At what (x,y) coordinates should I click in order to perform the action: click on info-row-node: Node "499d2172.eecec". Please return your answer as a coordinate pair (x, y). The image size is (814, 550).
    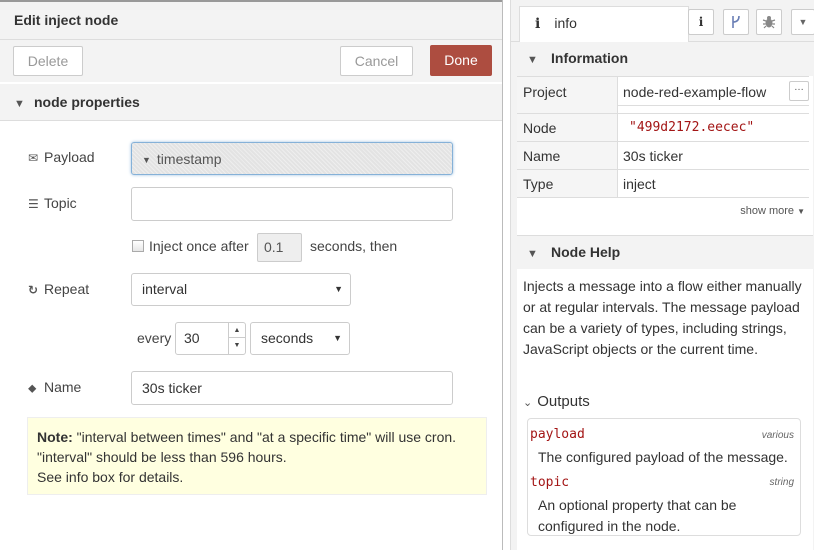
    Looking at the image, I should click on (663, 128).